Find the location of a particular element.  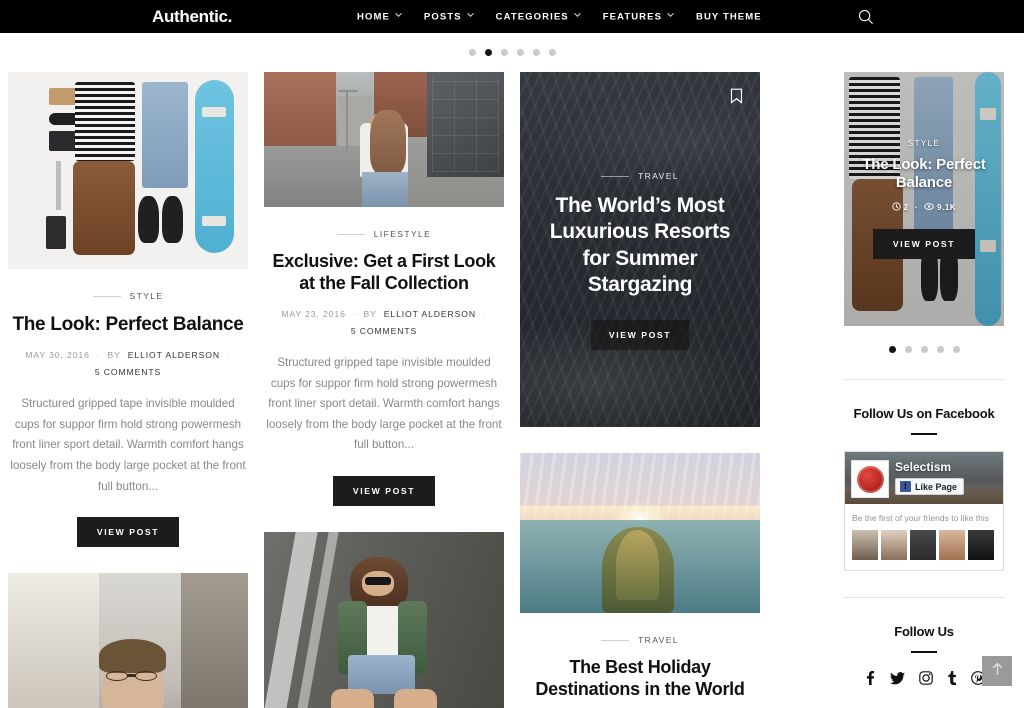

bookmark-icon is located at coordinates (736, 96).